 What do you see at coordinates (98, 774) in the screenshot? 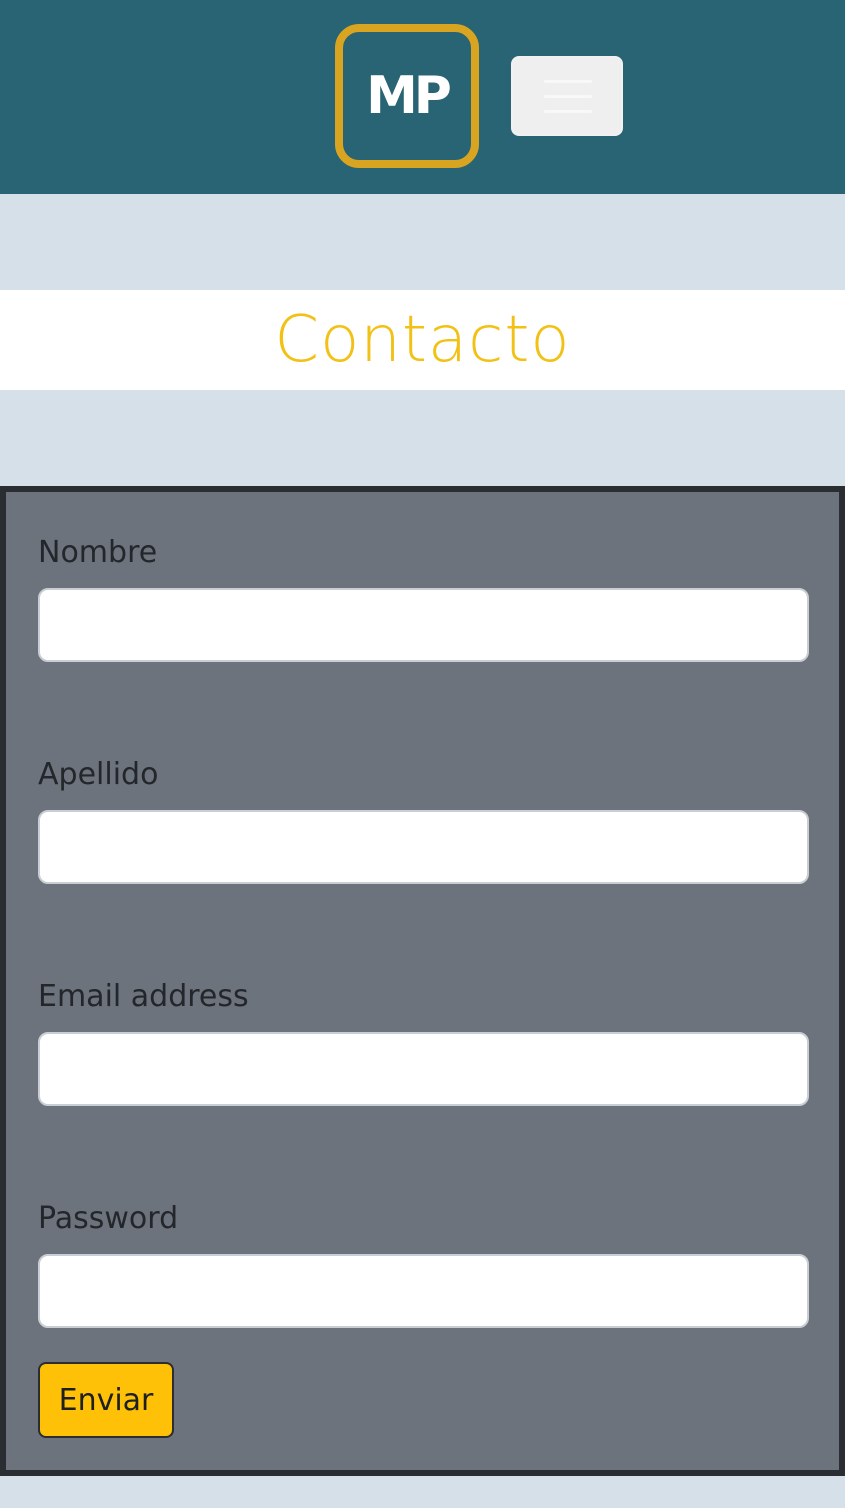
I see `apellido-label: Apellido` at bounding box center [98, 774].